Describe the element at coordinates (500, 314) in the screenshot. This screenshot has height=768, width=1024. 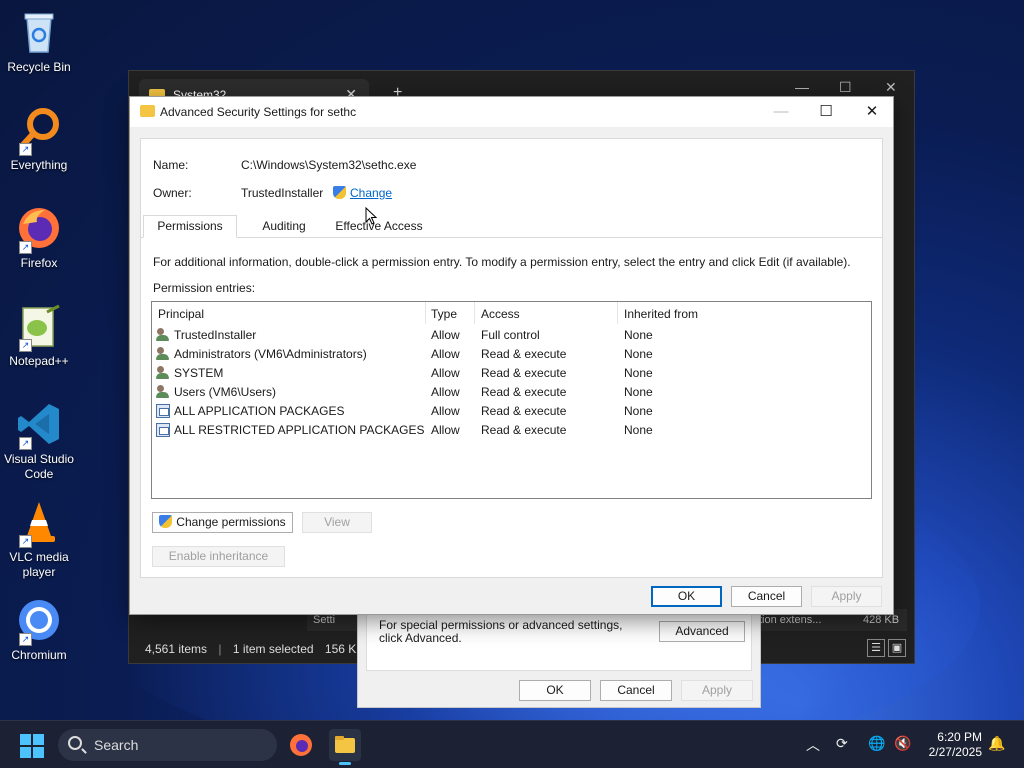
I see `column-header-access: Access` at that location.